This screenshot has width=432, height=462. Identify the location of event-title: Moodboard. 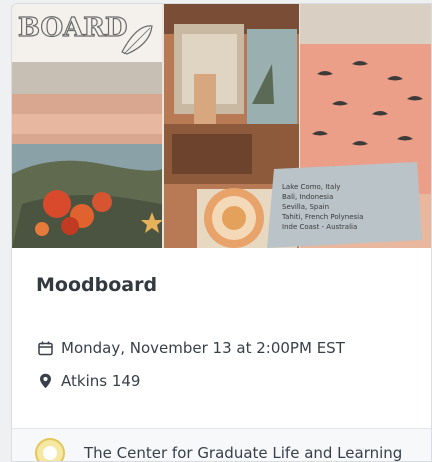
(96, 285).